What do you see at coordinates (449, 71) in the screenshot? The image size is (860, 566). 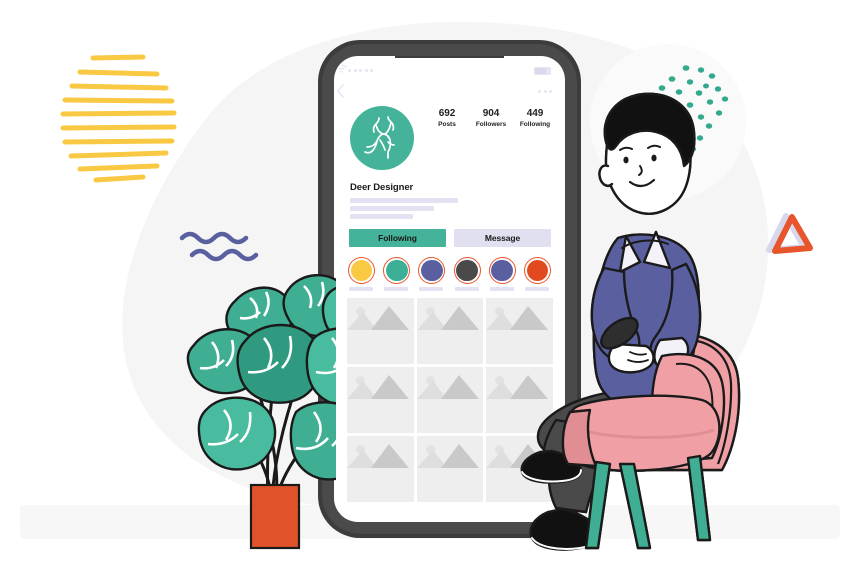 I see `status-bar` at bounding box center [449, 71].